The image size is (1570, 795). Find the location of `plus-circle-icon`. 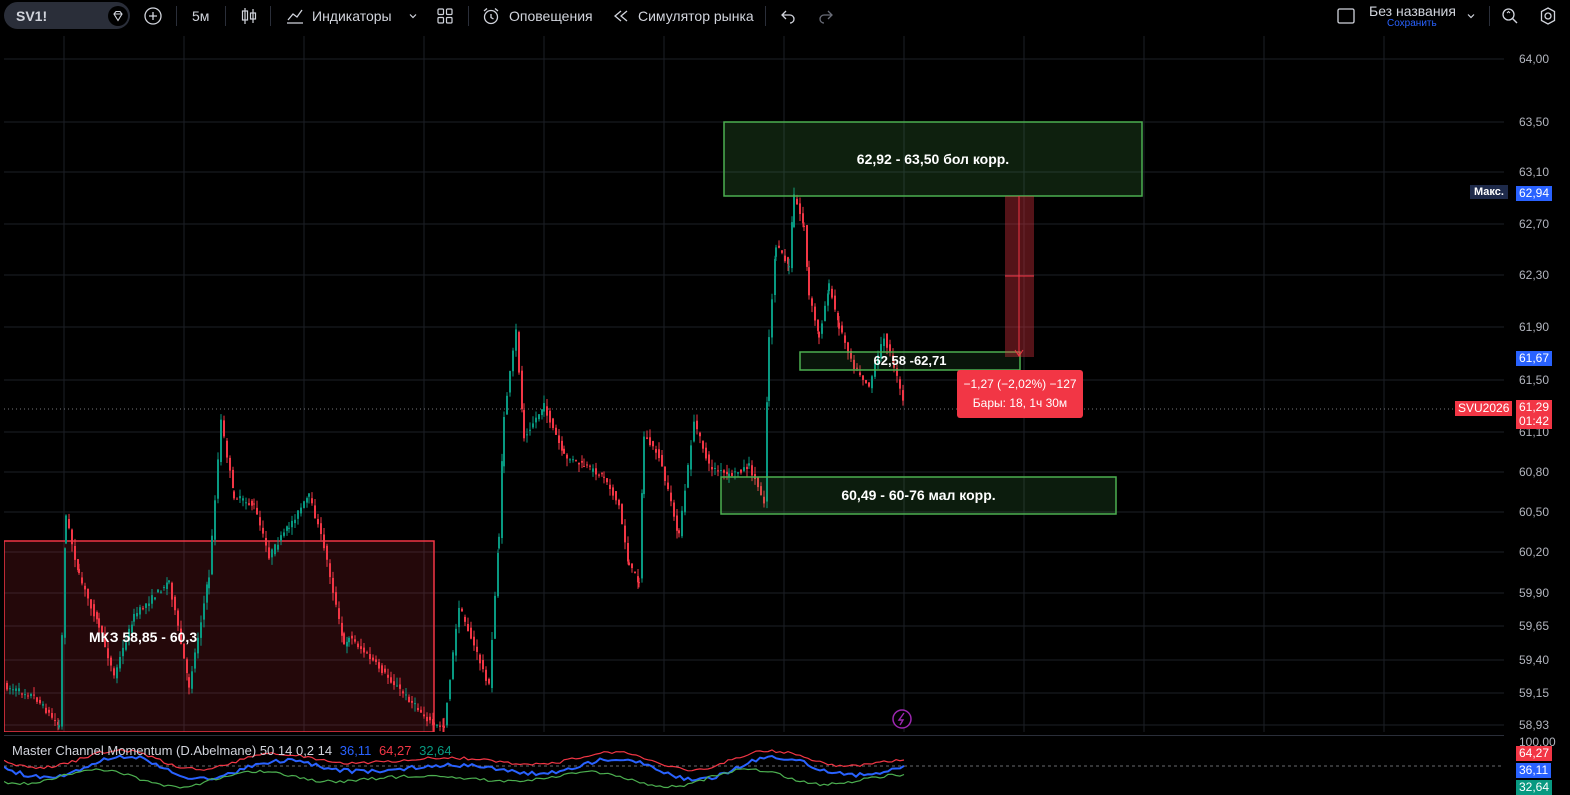

plus-circle-icon is located at coordinates (153, 16).